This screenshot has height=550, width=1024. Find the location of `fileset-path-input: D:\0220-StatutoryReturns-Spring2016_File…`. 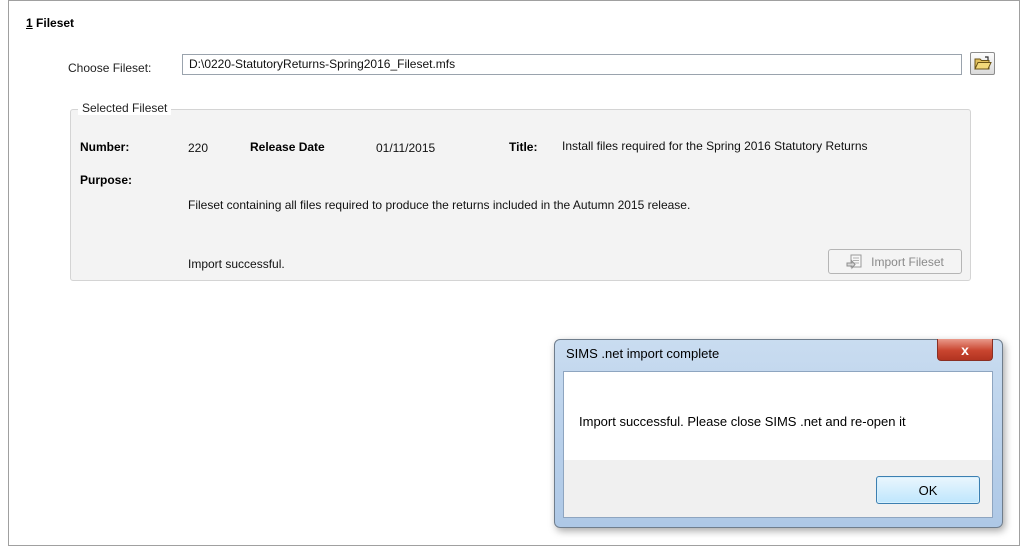

fileset-path-input: D:\0220-StatutoryReturns-Spring2016_File… is located at coordinates (572, 64).